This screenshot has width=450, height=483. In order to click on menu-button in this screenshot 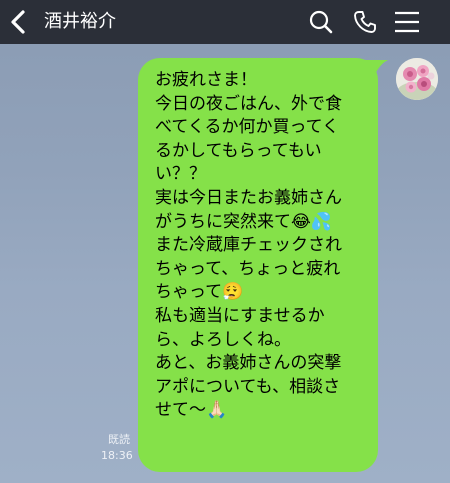, I will do `click(407, 22)`.